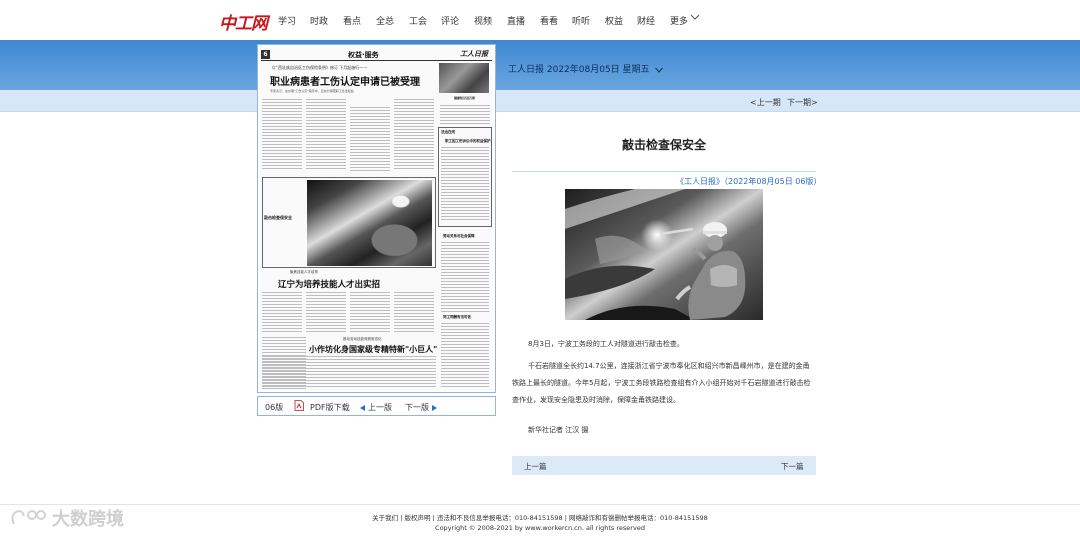 The width and height of the screenshot is (1080, 539). I want to click on current-page-label: 06版, so click(274, 407).